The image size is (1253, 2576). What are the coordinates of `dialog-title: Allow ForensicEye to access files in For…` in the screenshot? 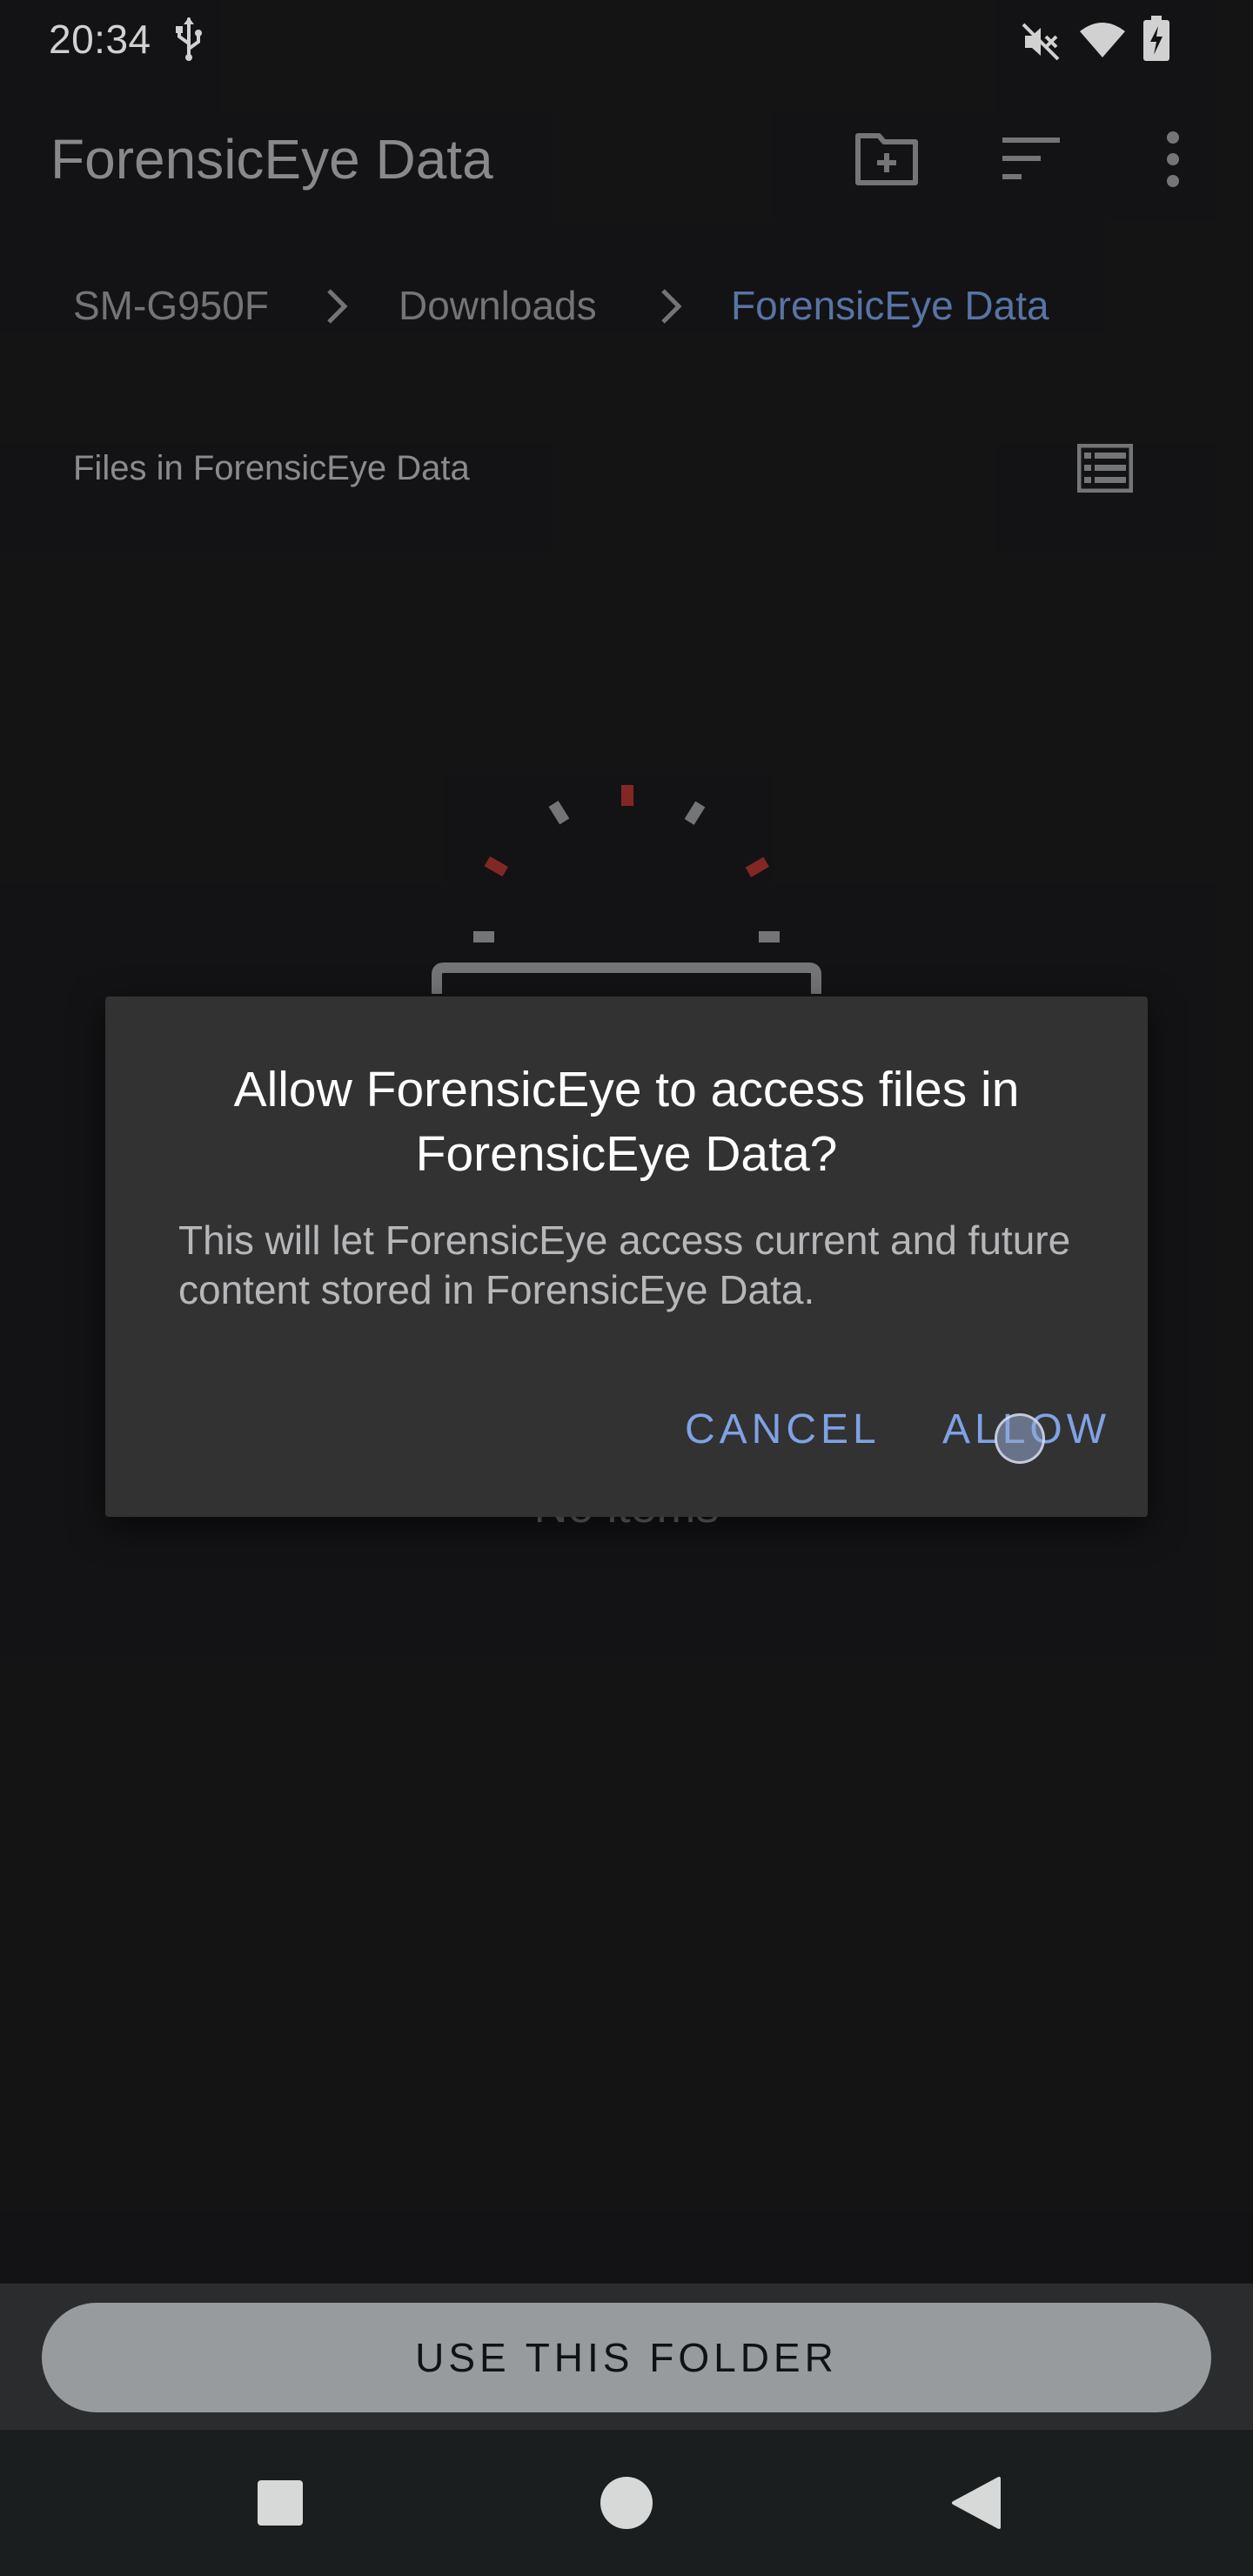 It's located at (626, 1122).